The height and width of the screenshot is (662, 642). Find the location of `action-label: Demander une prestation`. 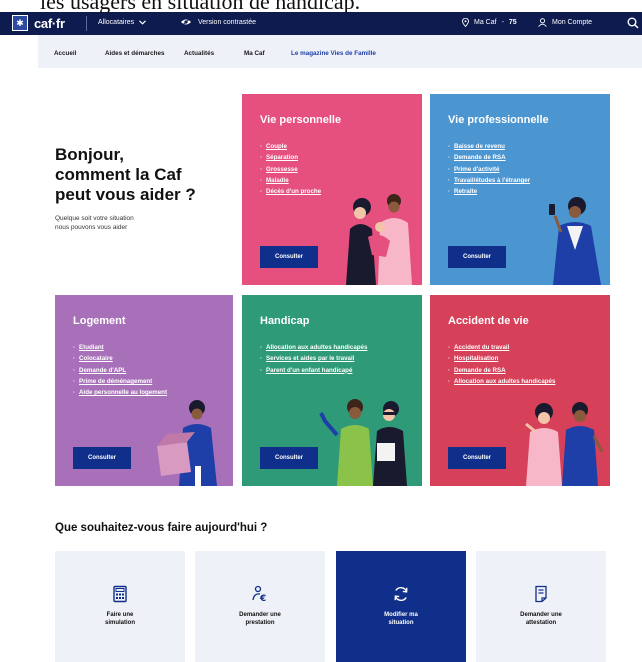

action-label: Demander une prestation is located at coordinates (260, 619).